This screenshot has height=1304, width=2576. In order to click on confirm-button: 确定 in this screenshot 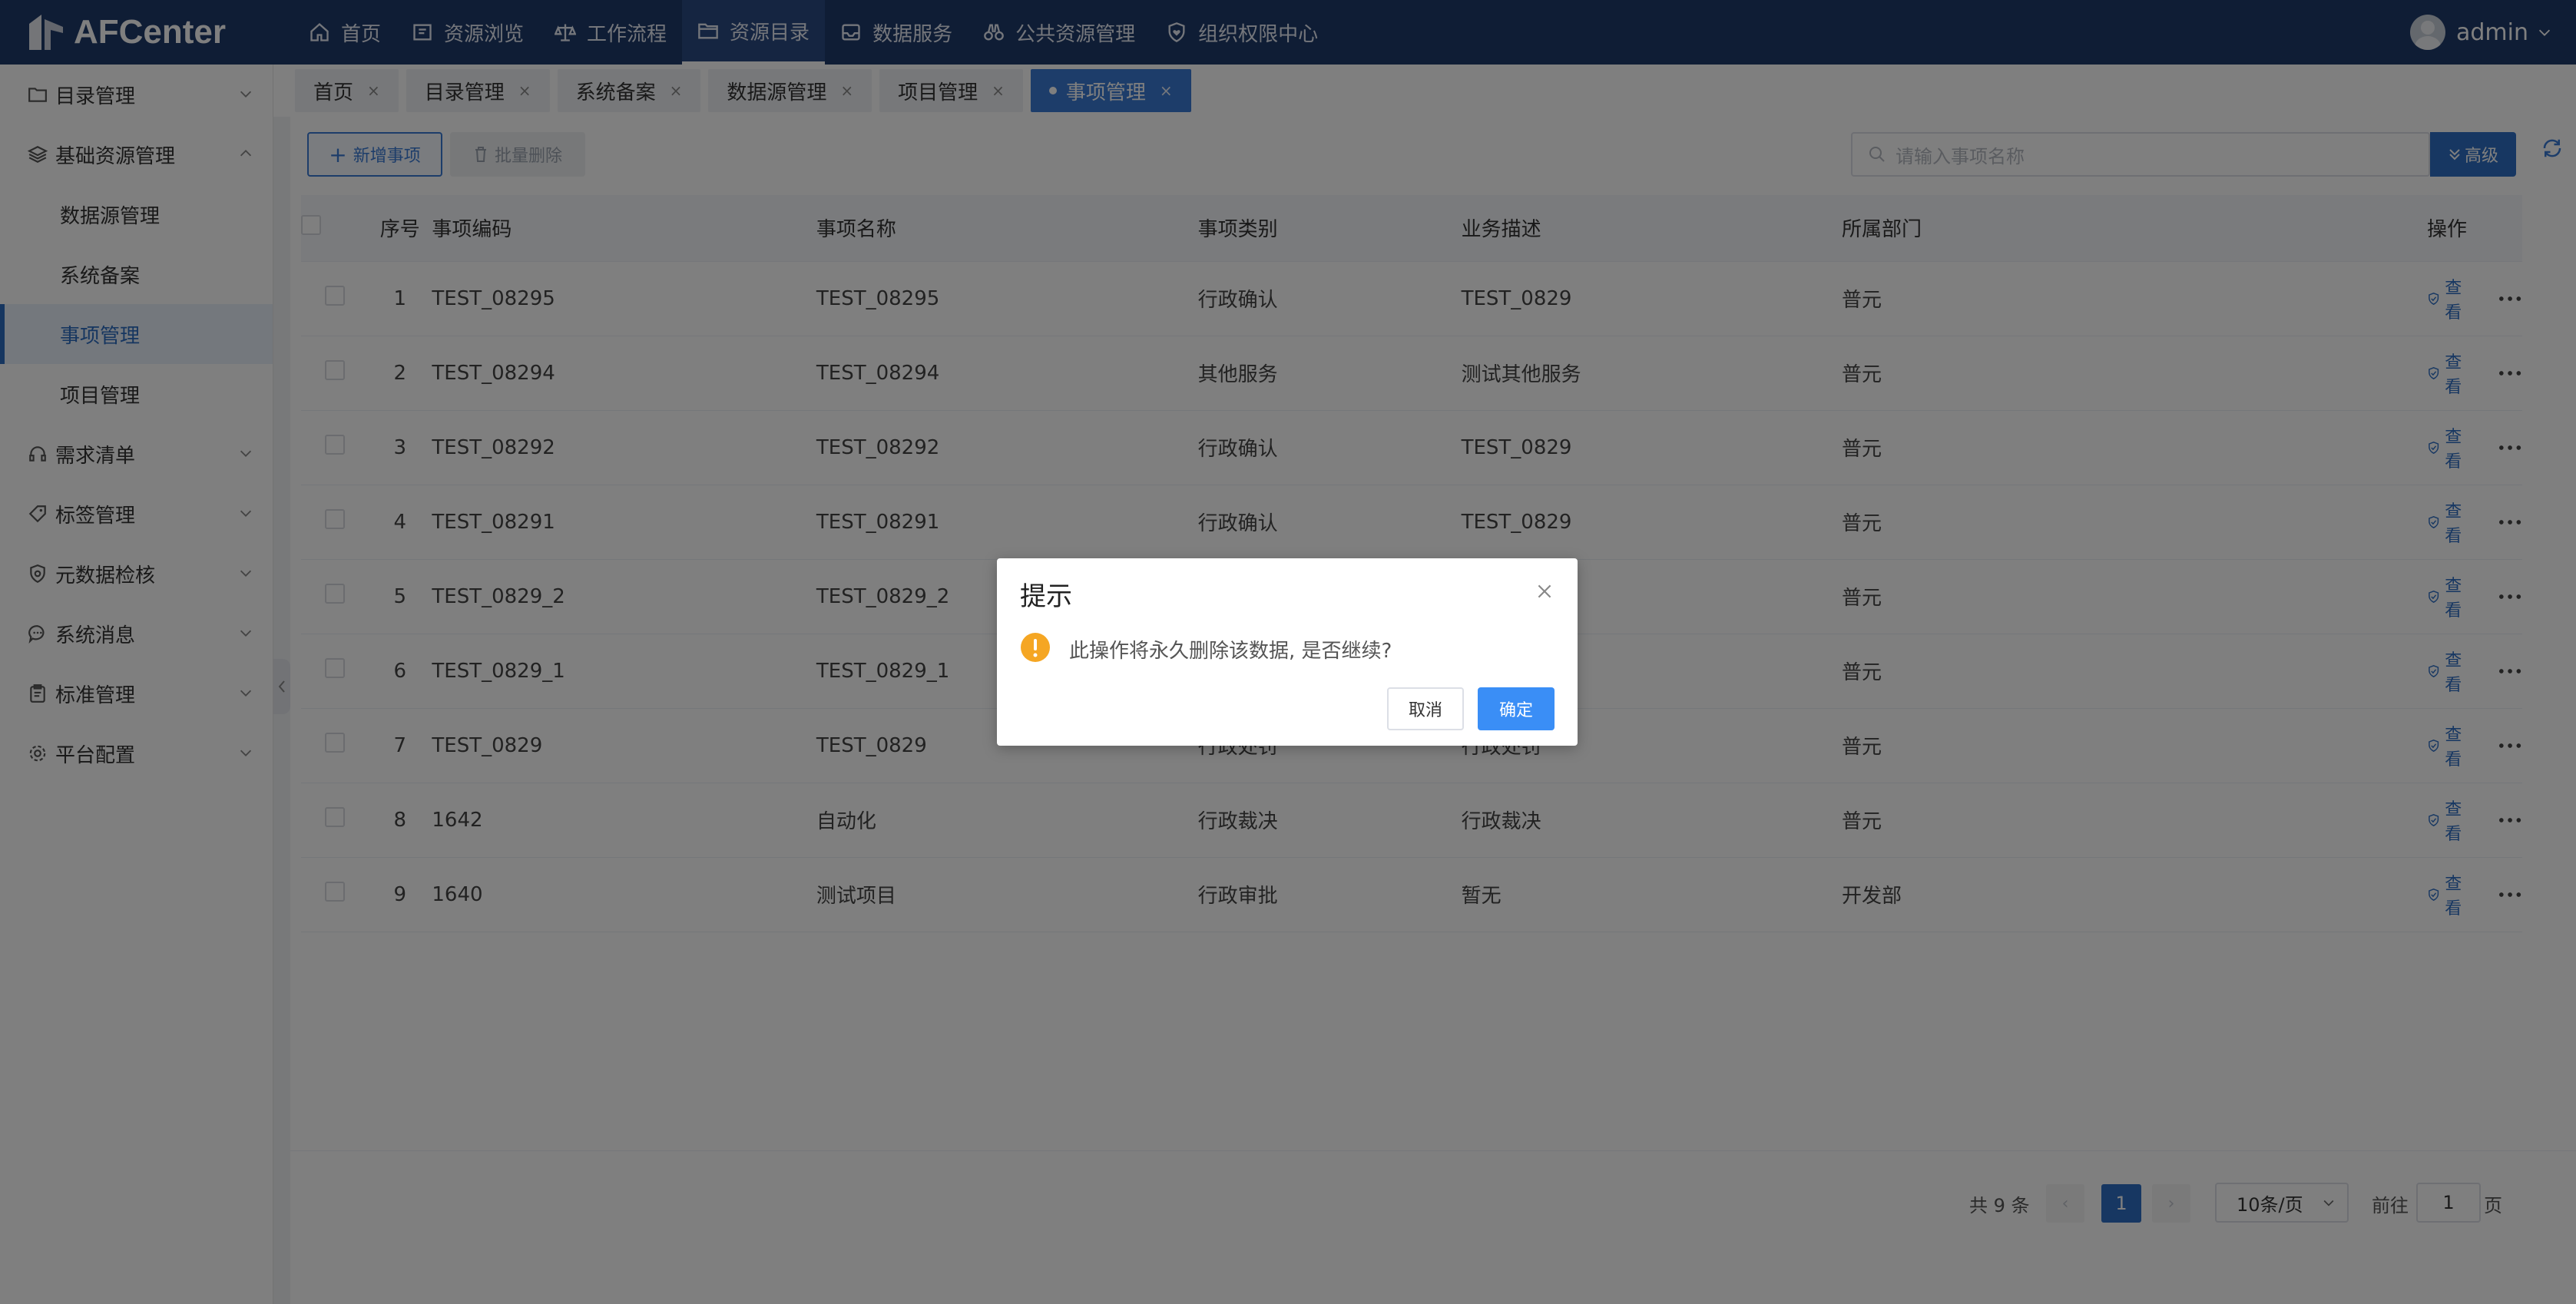, I will do `click(1516, 708)`.